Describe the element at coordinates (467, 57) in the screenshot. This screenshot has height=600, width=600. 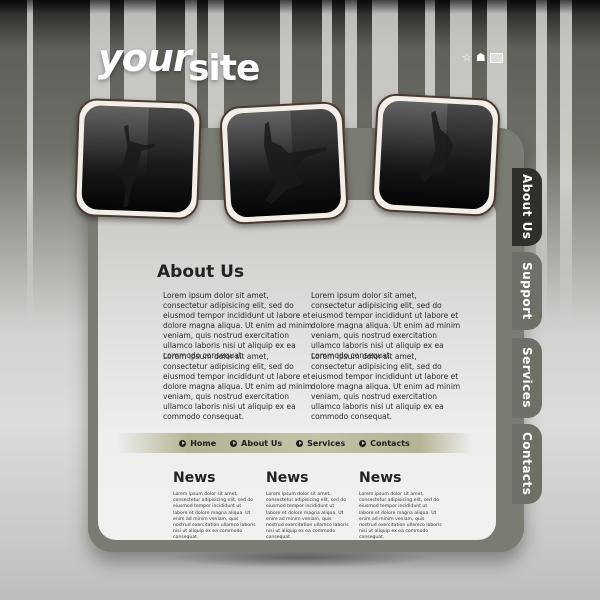
I see `star-icon: ☆` at that location.